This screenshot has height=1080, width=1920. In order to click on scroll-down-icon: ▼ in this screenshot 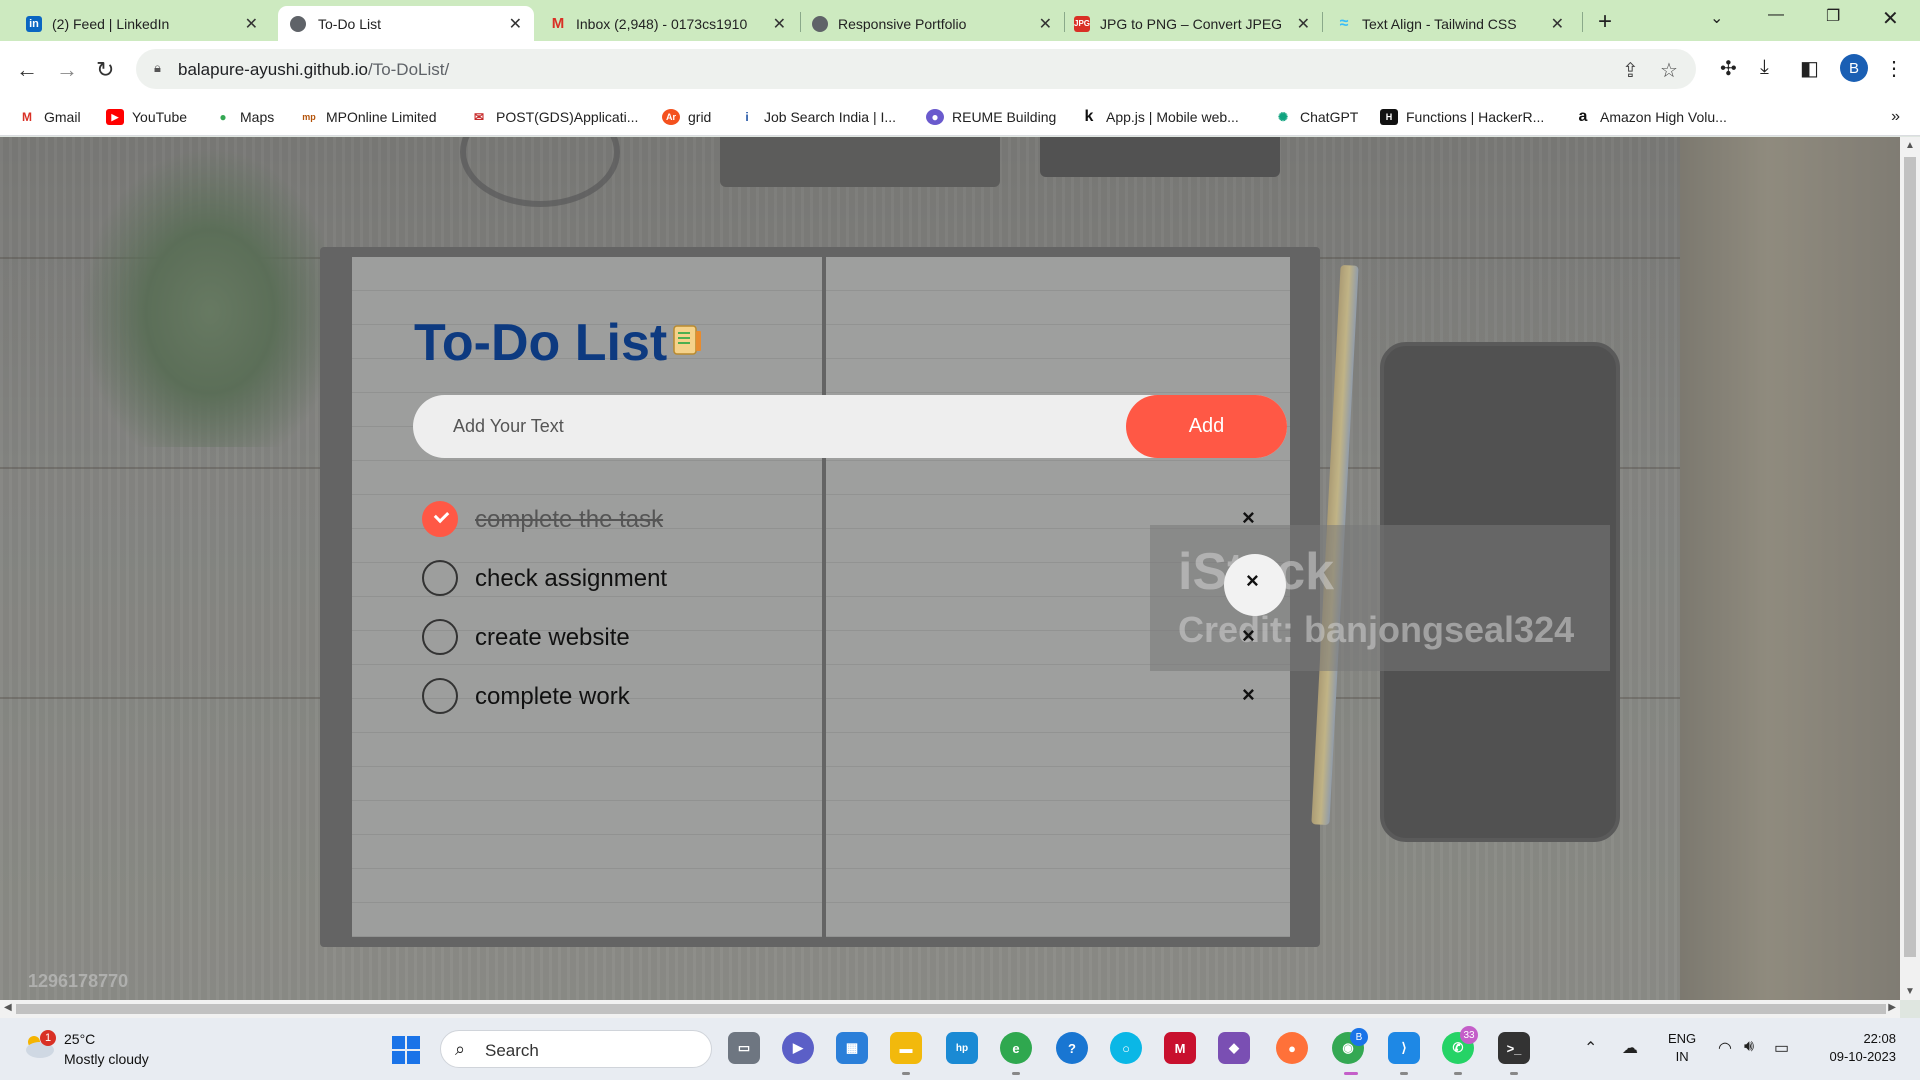, I will do `click(1910, 991)`.